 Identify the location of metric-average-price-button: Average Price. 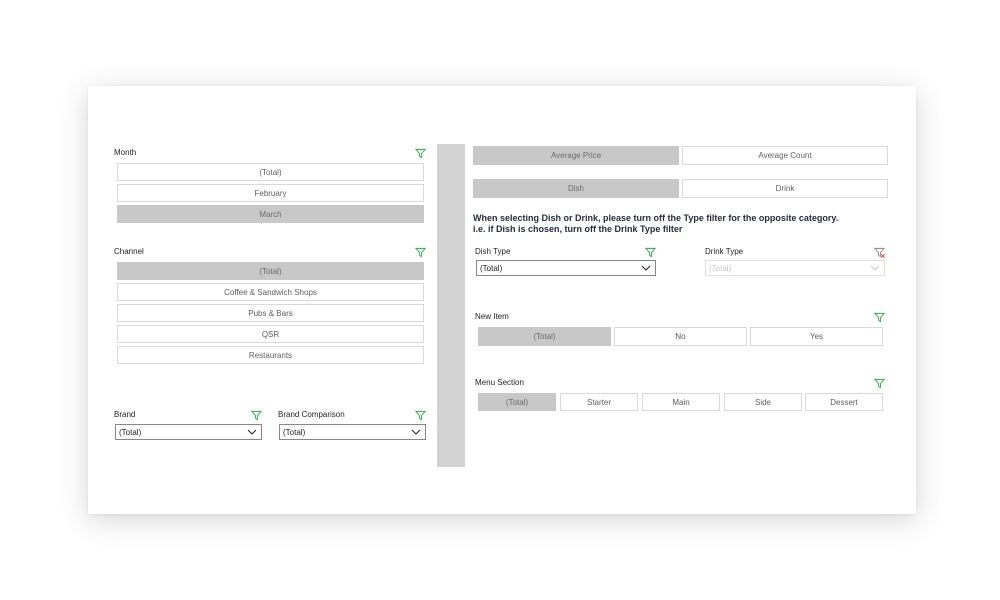
(576, 155).